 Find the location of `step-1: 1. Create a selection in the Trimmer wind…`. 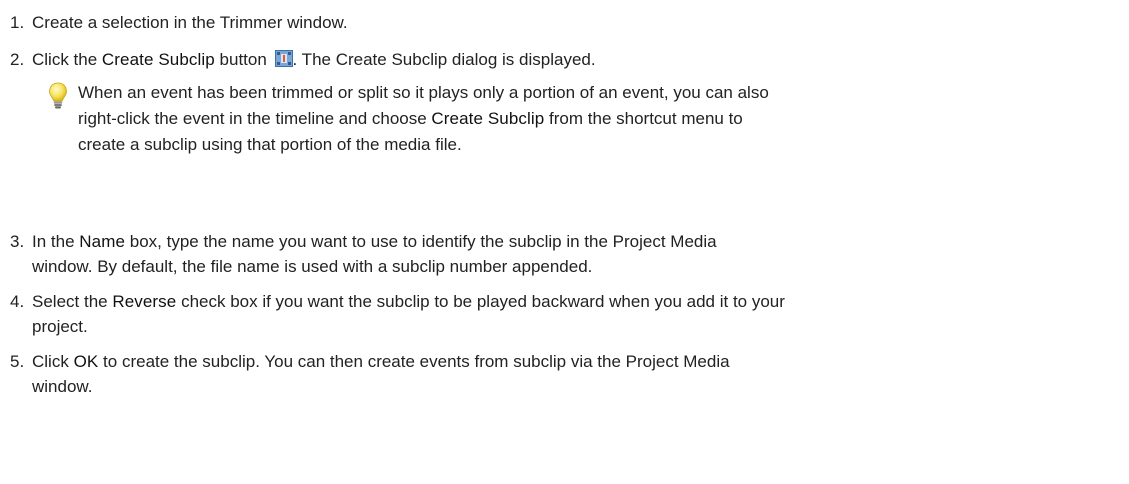

step-1: 1. Create a selection in the Trimmer wind… is located at coordinates (179, 22).